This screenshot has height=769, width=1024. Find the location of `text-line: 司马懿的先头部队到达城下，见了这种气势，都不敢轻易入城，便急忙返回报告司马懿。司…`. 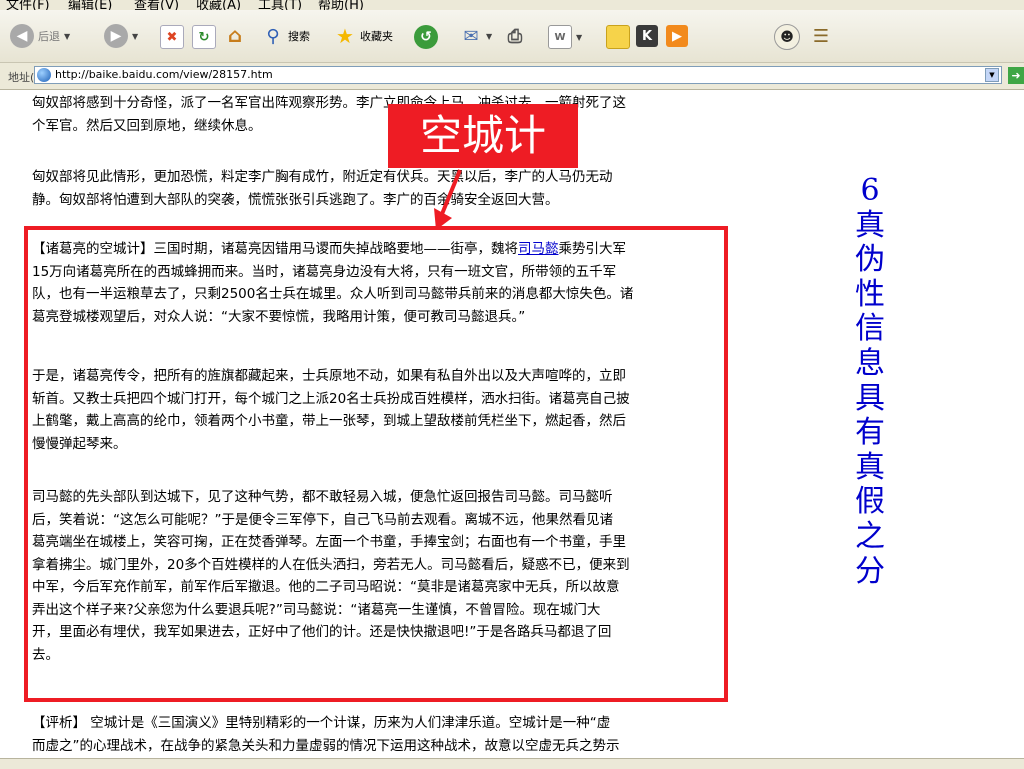

text-line: 司马懿的先头部队到达城下，见了这种气势，都不敢轻易入城，便急忙返回报告司马懿。司… is located at coordinates (322, 497).